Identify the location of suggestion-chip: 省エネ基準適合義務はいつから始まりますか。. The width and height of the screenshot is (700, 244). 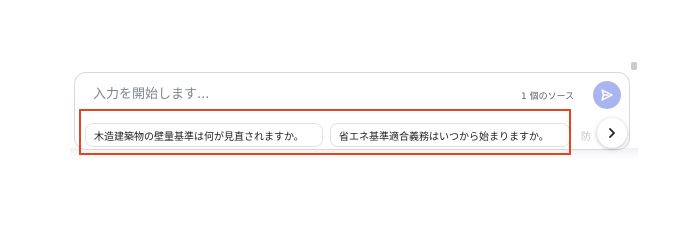
(450, 135).